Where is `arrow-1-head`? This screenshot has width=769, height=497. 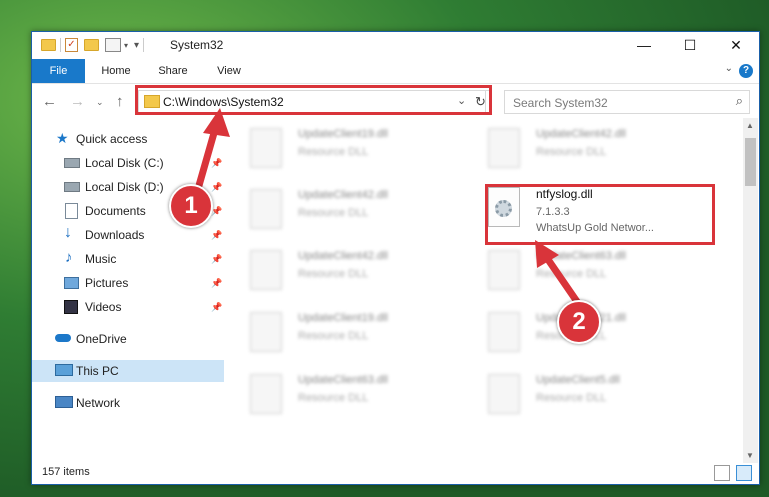 arrow-1-head is located at coordinates (216, 122).